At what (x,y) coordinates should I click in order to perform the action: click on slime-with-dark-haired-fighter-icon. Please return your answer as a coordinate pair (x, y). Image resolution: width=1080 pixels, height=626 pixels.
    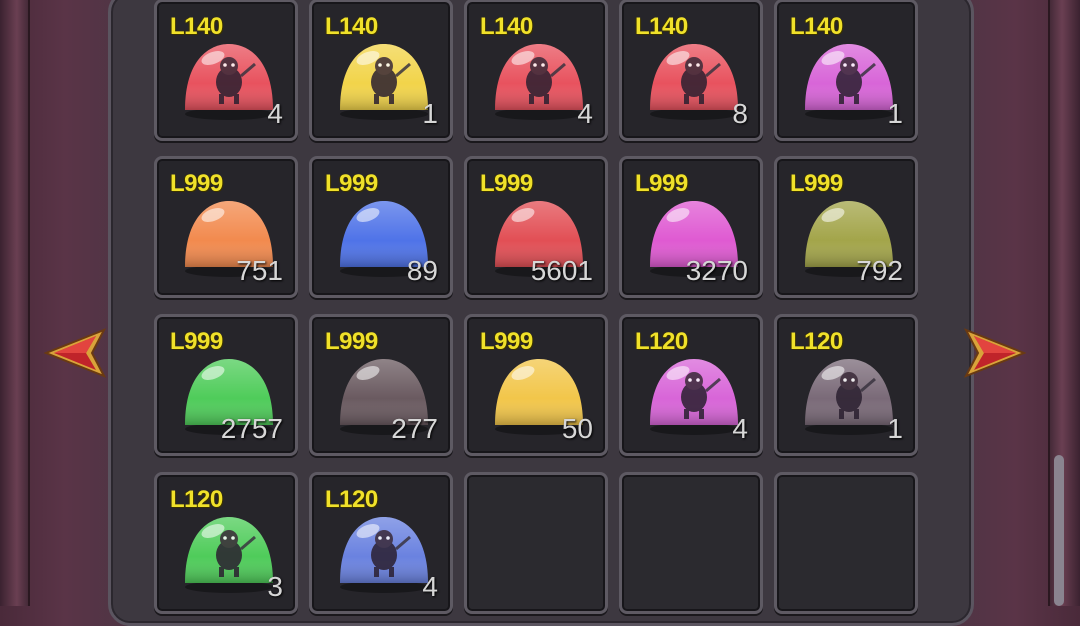
    Looking at the image, I should click on (694, 395).